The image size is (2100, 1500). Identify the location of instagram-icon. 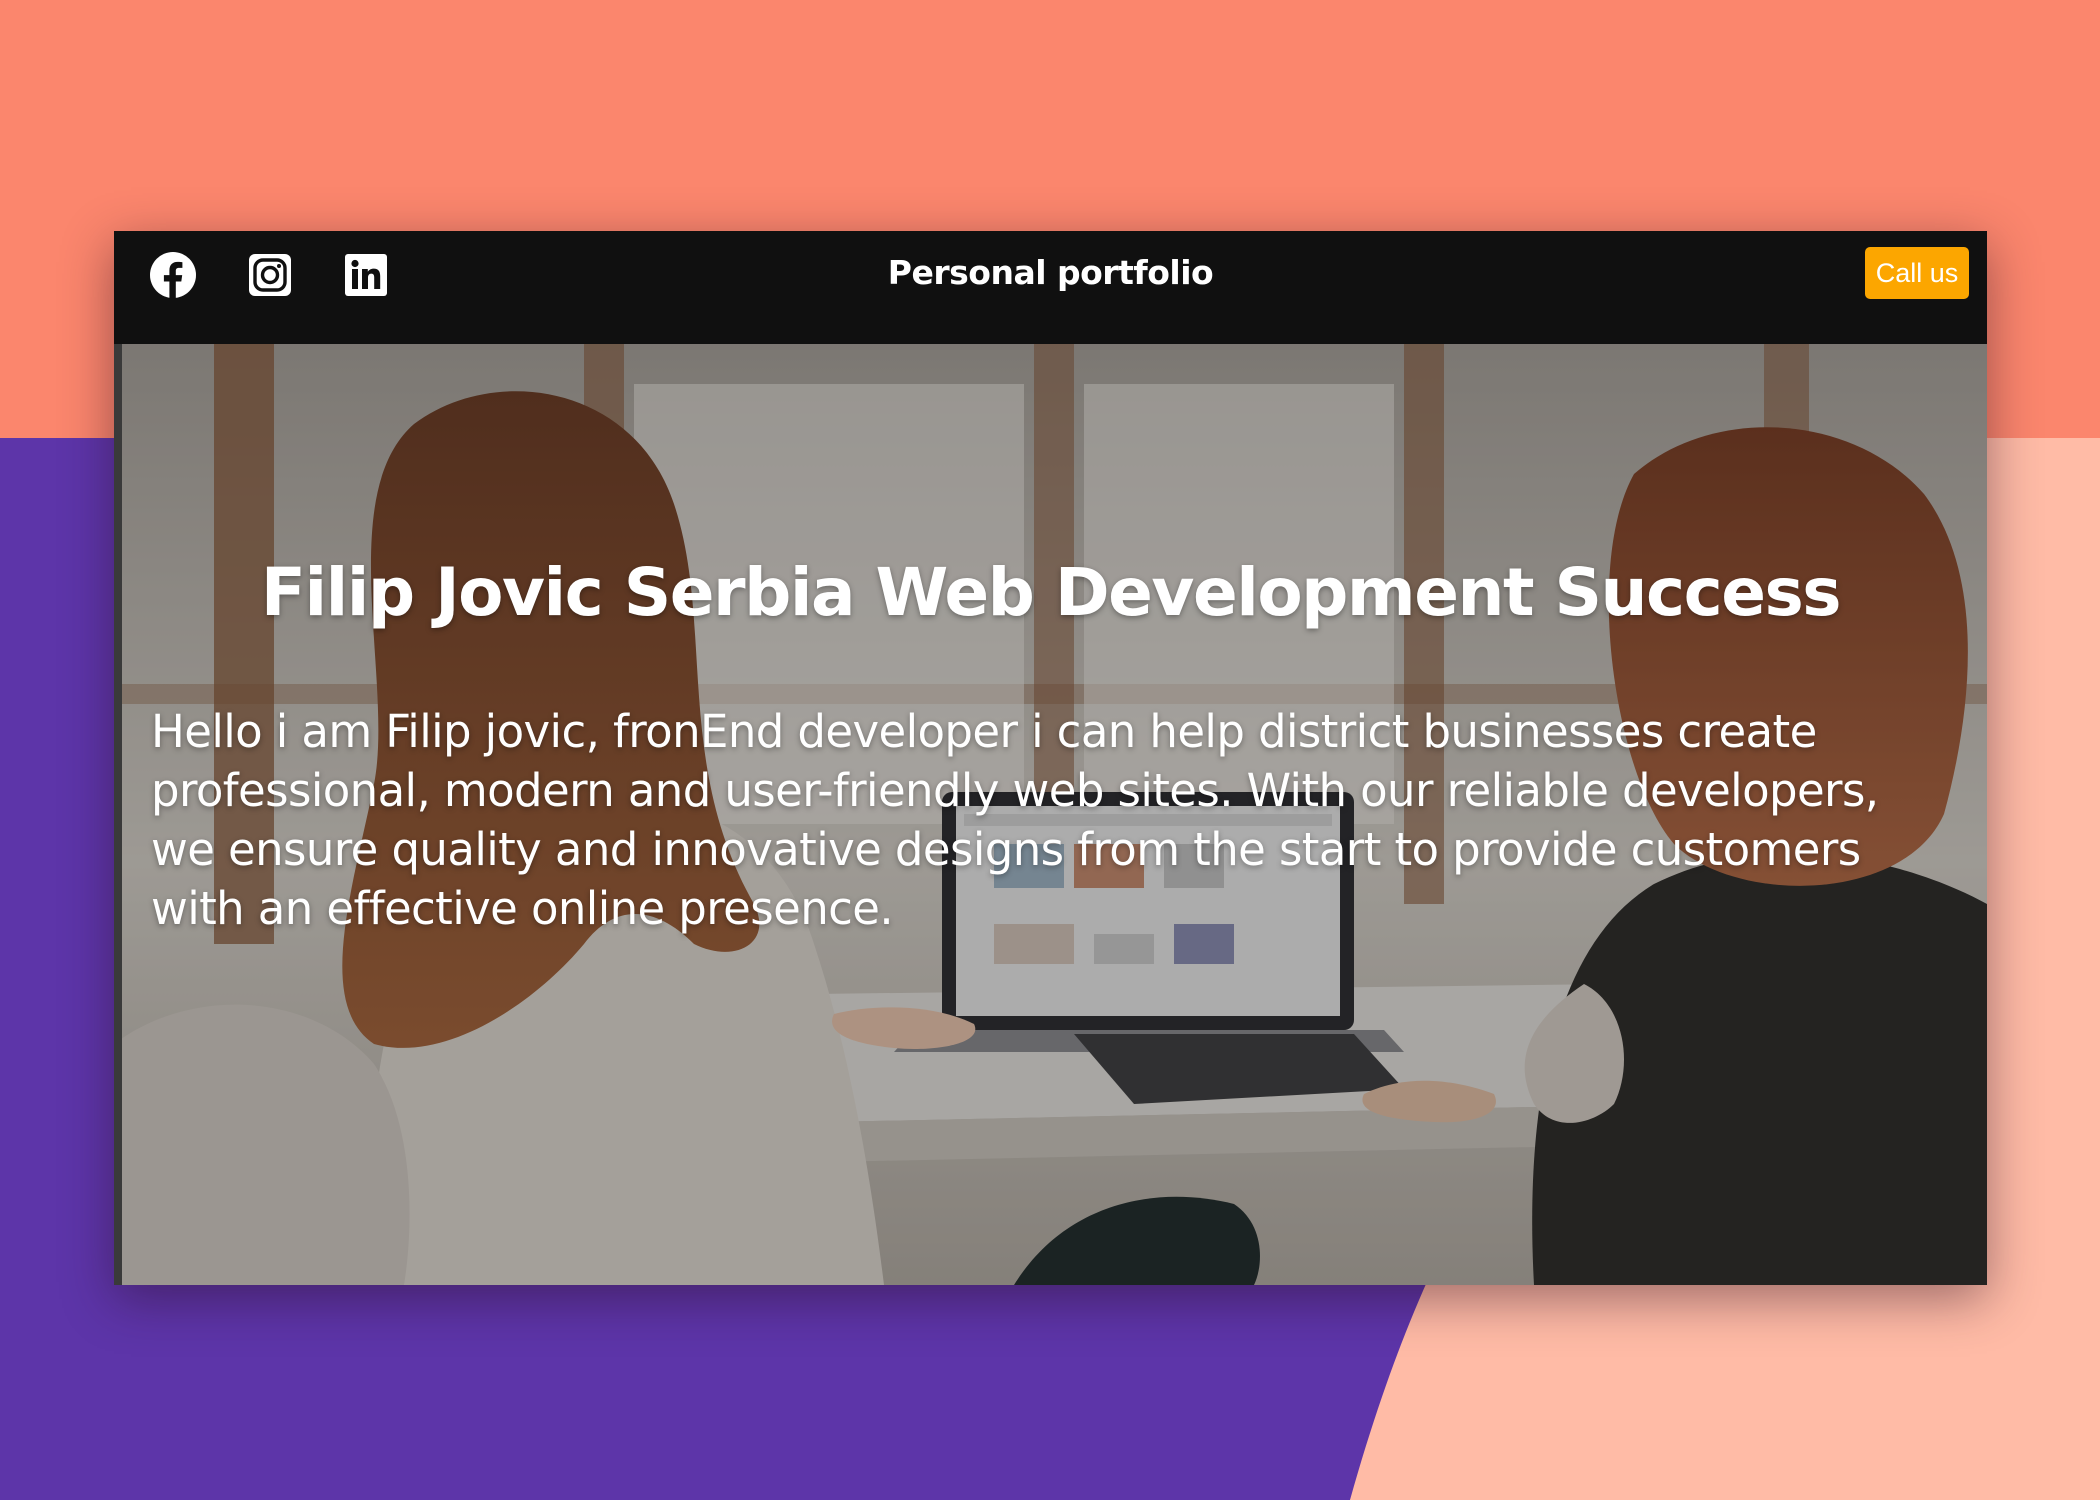
(270, 275).